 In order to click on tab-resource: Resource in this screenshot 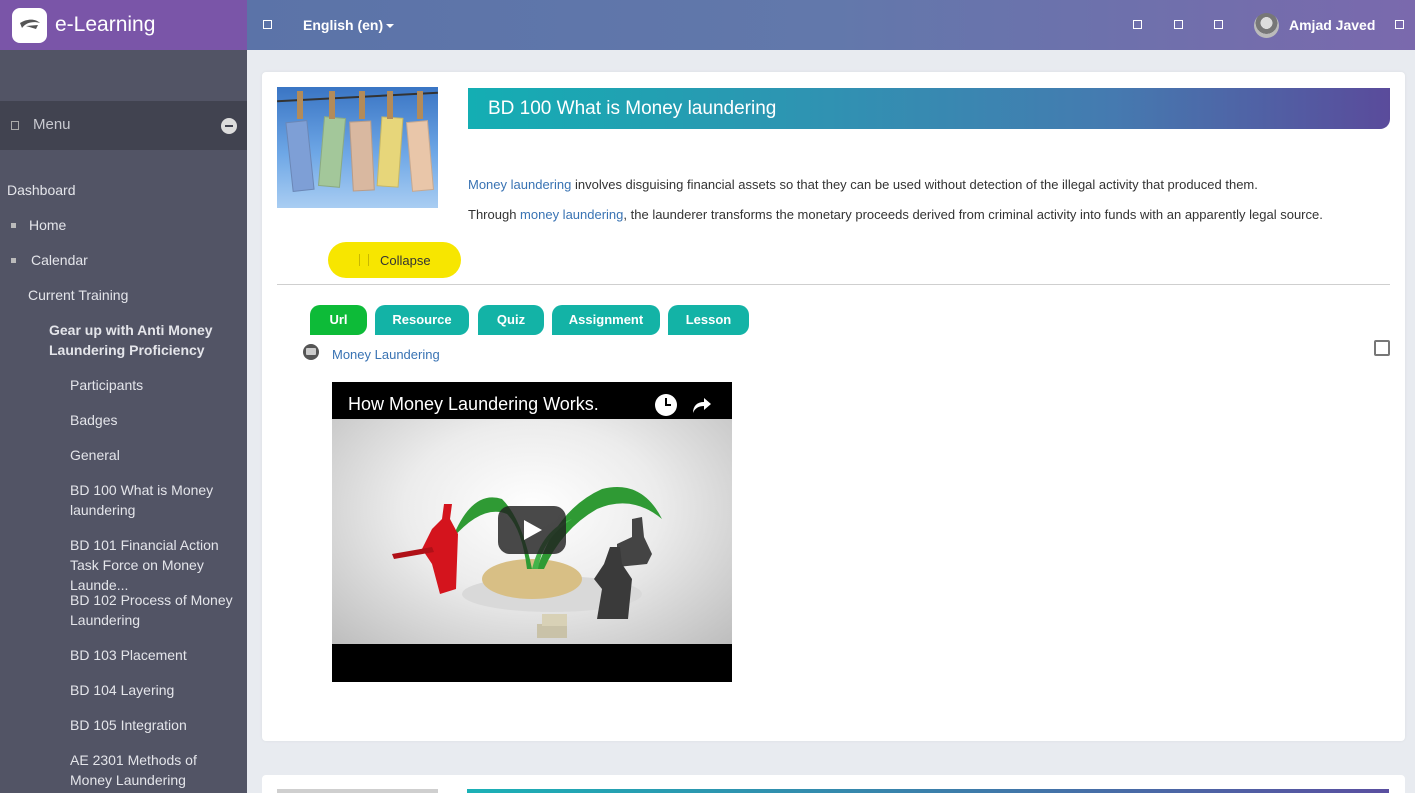, I will do `click(422, 320)`.